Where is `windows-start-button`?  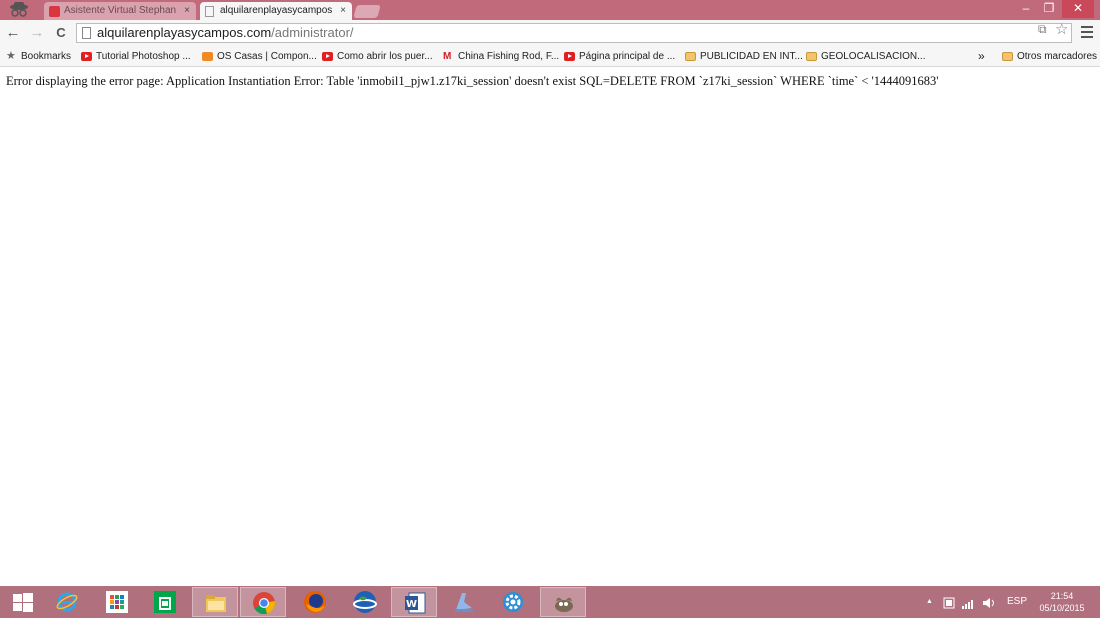
windows-start-button is located at coordinates (23, 602).